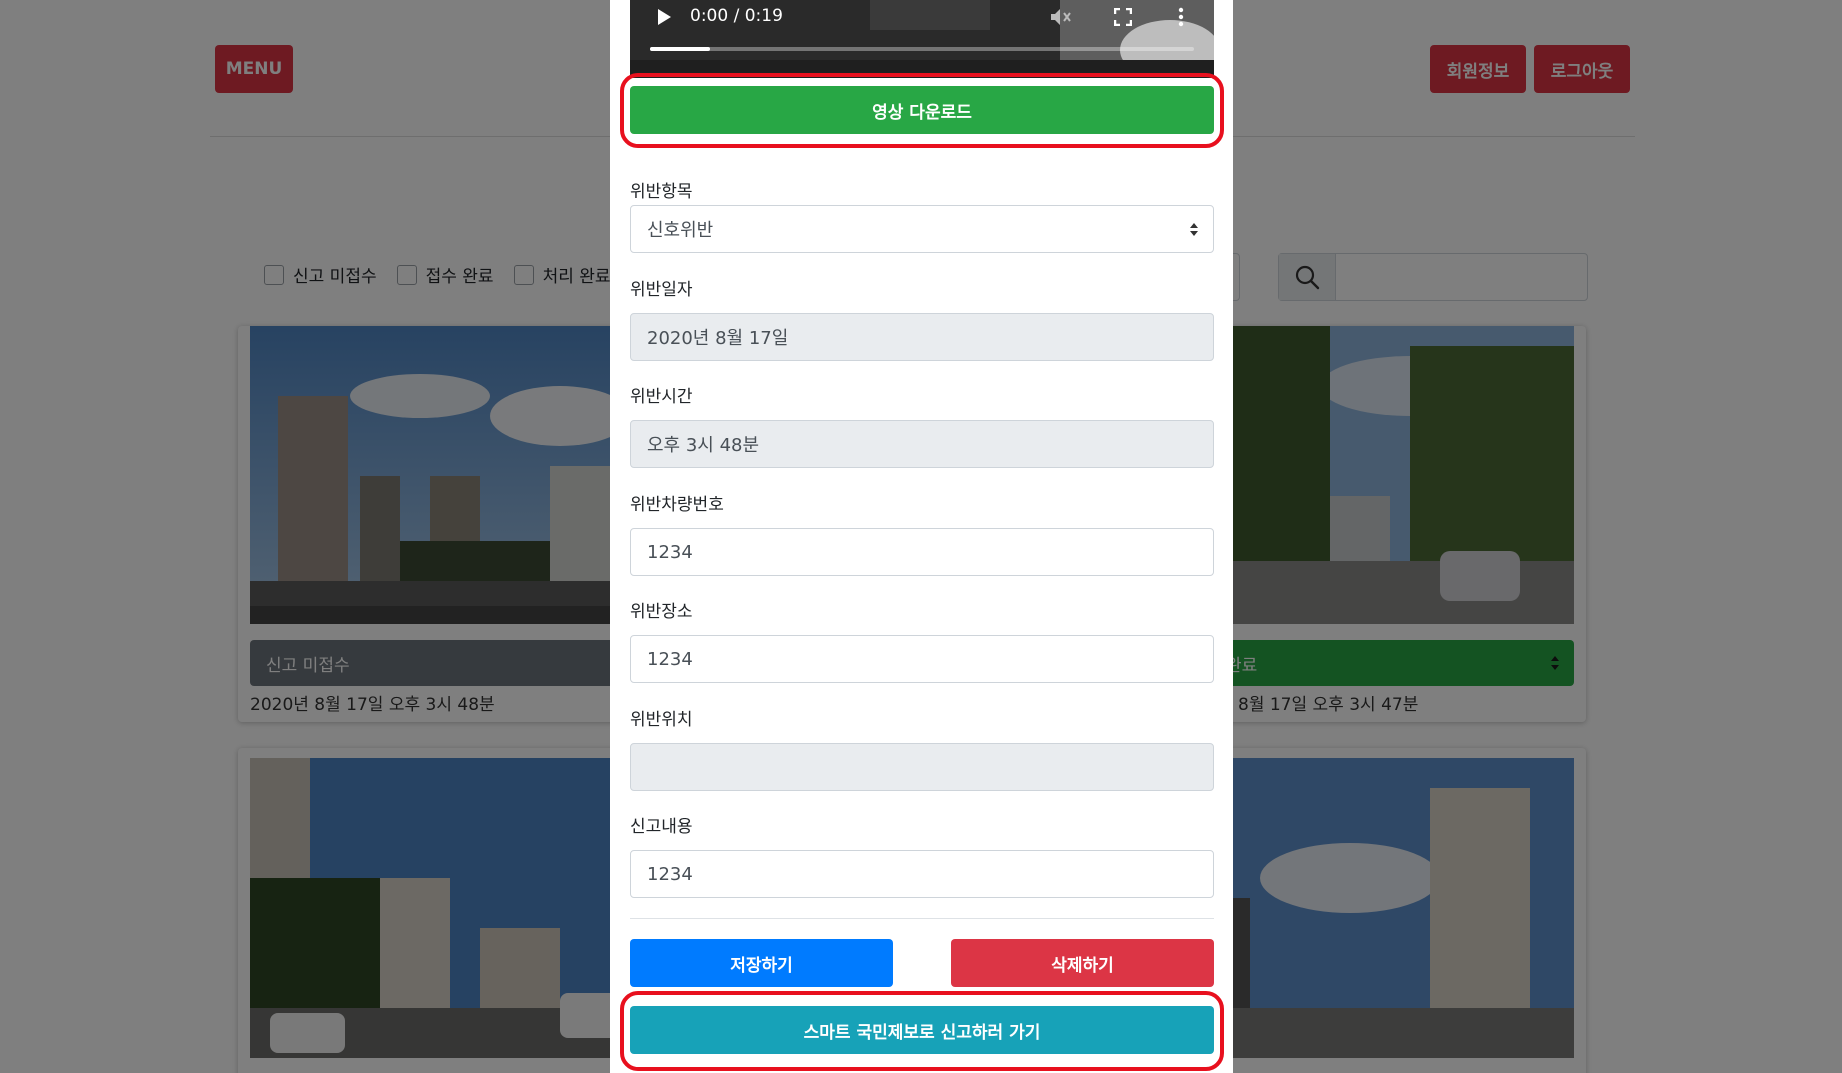 The image size is (1842, 1073). What do you see at coordinates (661, 397) in the screenshot?
I see `violation-time-label: 위반시간` at bounding box center [661, 397].